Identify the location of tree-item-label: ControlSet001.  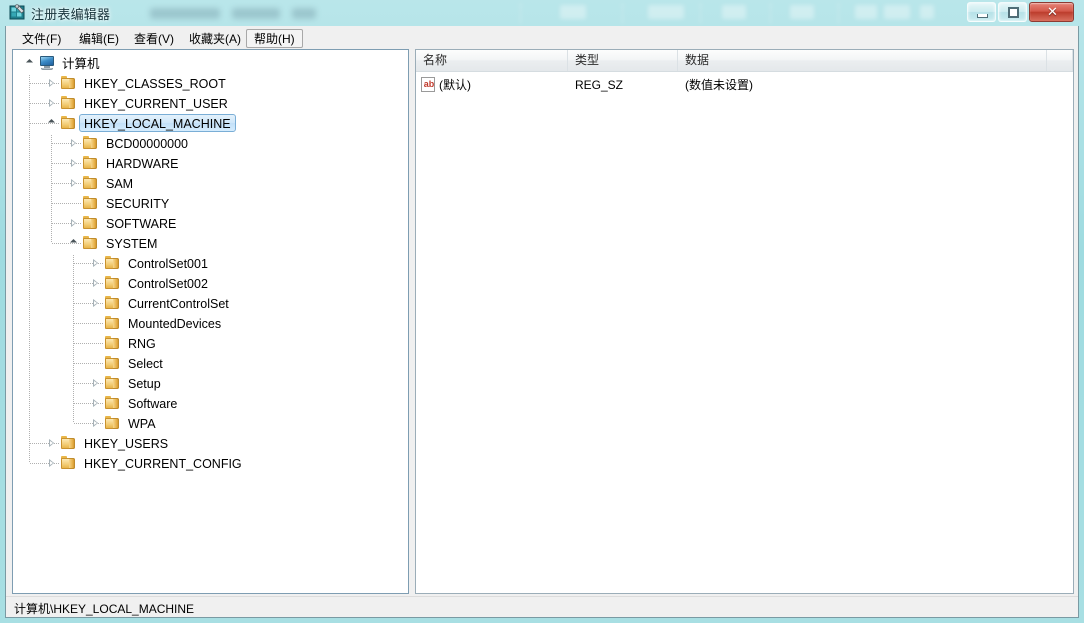
(168, 264).